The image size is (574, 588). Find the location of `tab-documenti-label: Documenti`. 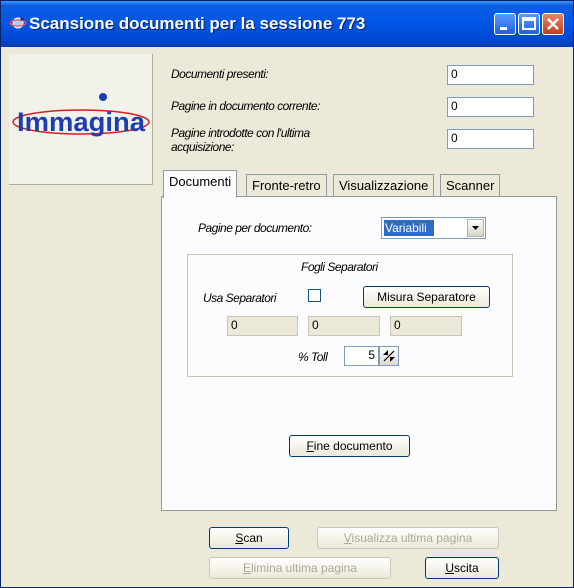

tab-documenti-label: Documenti is located at coordinates (200, 181).